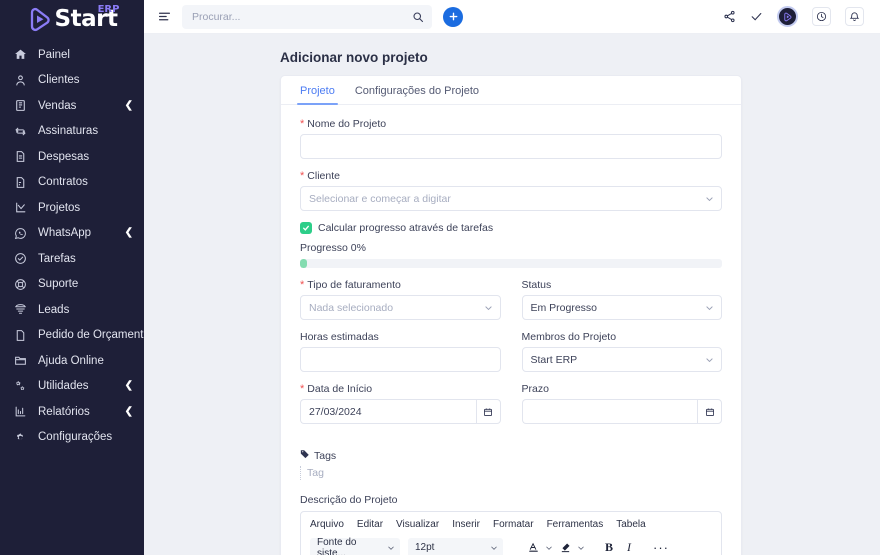 The image size is (880, 555). I want to click on sidebar-item-label: Ajuda Online, so click(71, 360).